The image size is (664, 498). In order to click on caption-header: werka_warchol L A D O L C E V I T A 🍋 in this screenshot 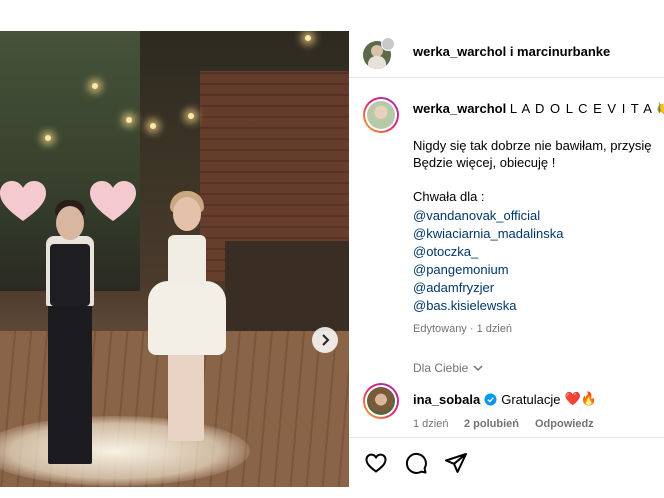, I will do `click(538, 109)`.